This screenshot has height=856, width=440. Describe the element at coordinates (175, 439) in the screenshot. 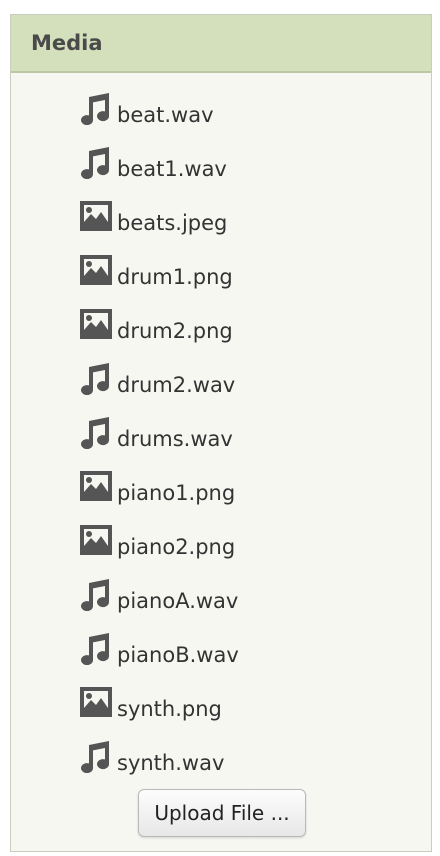

I see `media-file-name: drums.wav` at that location.